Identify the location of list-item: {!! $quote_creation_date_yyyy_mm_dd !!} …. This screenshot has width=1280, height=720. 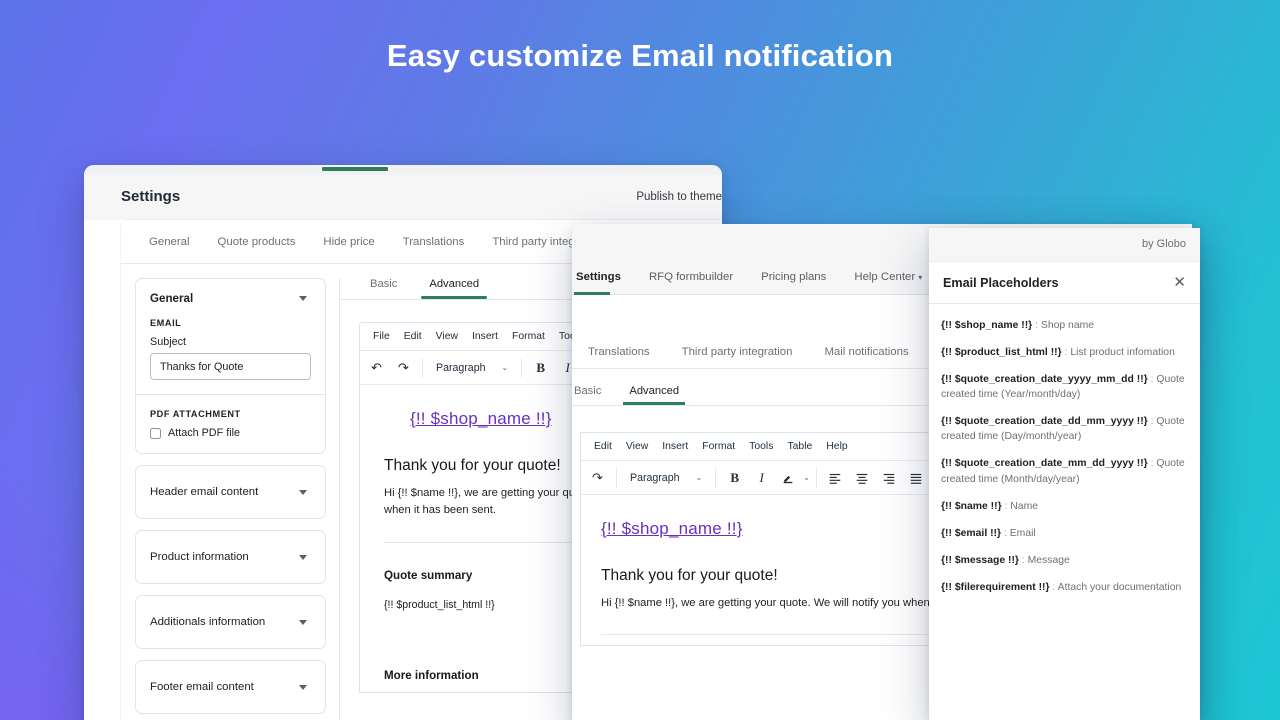
(1064, 387).